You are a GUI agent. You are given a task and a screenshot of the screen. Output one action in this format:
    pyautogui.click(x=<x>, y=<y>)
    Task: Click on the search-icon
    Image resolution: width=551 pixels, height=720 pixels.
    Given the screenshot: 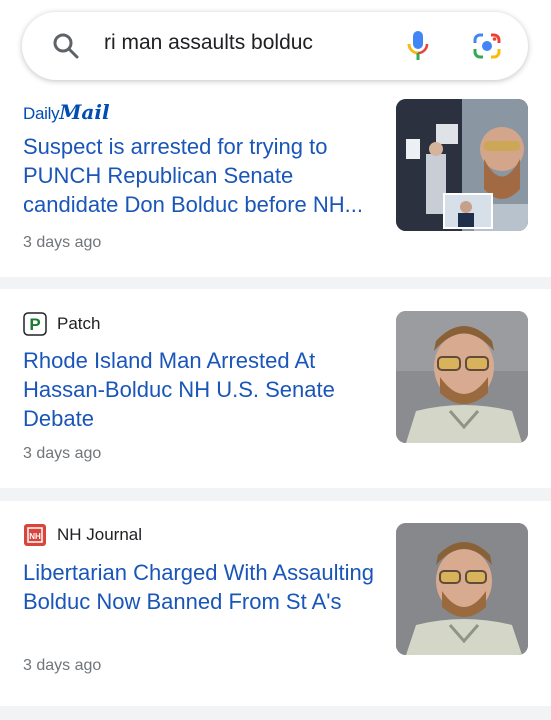 What is the action you would take?
    pyautogui.click(x=66, y=46)
    